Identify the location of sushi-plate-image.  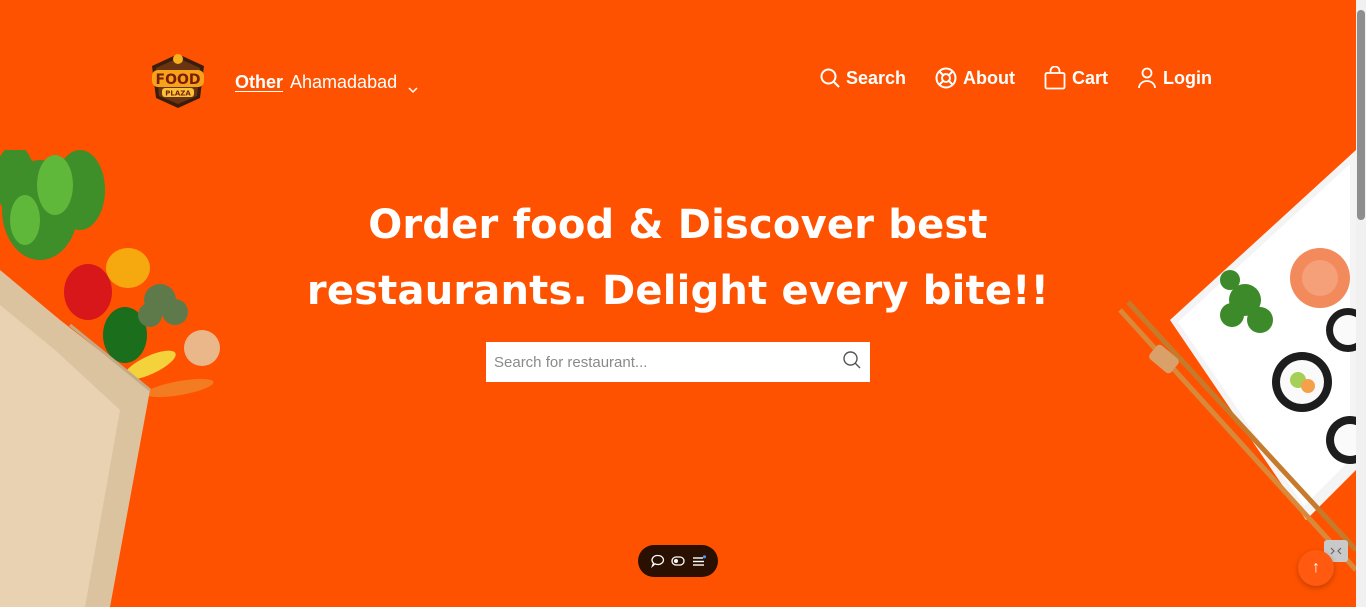
(1238, 370).